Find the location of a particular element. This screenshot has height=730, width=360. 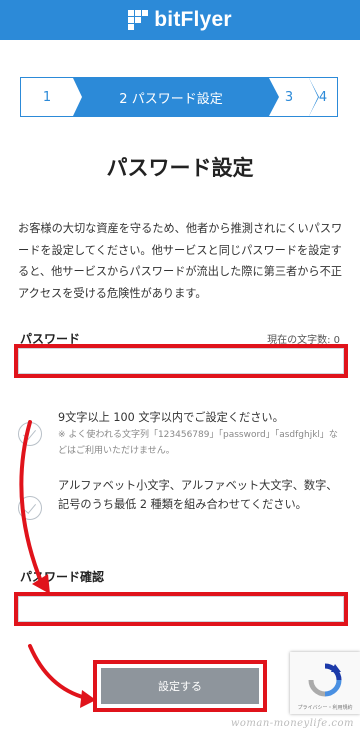

bitflyer-logo-icon is located at coordinates (138, 20).